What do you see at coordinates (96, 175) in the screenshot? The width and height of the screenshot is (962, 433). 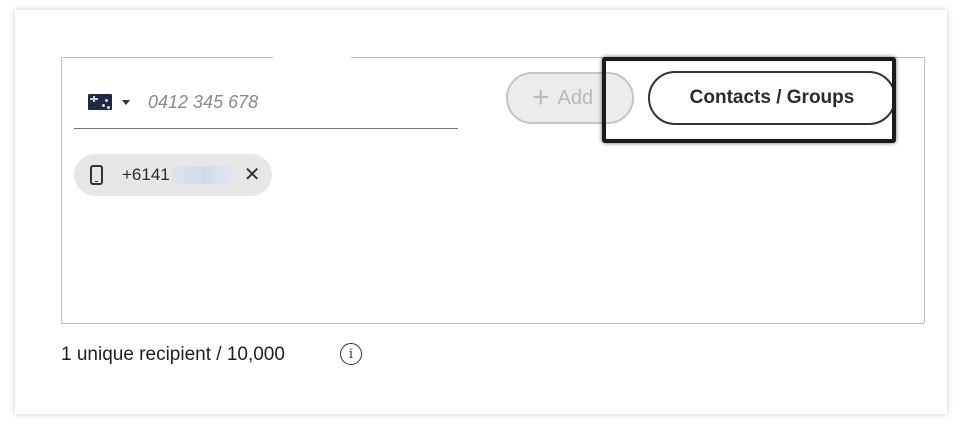 I see `mobile-phone-icon` at bounding box center [96, 175].